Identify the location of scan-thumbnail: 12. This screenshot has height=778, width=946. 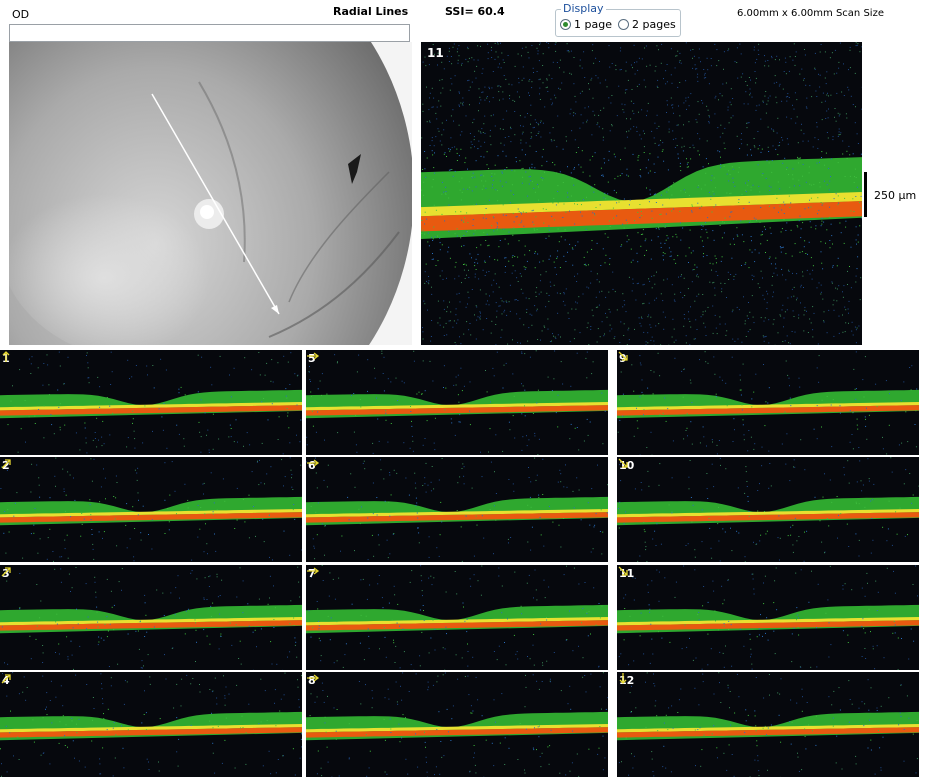
(768, 724).